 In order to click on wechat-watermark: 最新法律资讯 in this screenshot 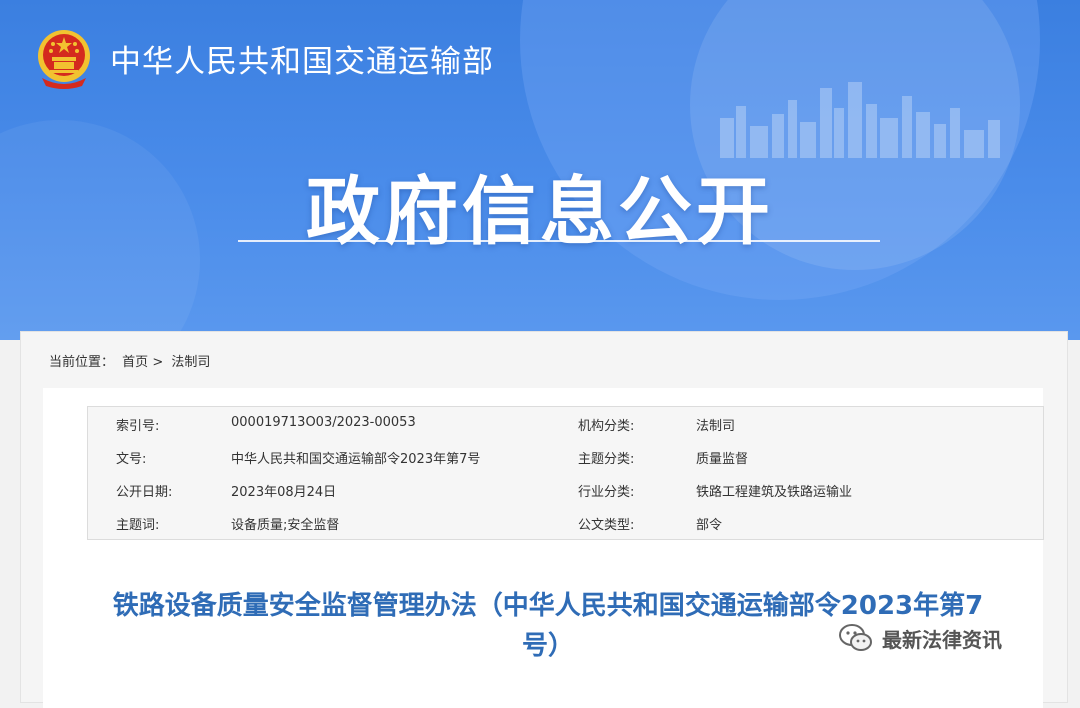, I will do `click(920, 638)`.